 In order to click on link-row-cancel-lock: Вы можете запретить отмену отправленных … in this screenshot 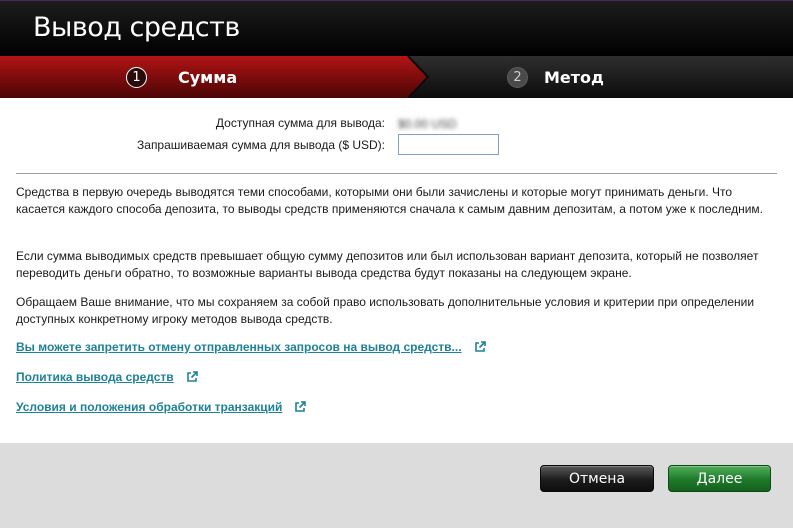, I will do `click(251, 347)`.